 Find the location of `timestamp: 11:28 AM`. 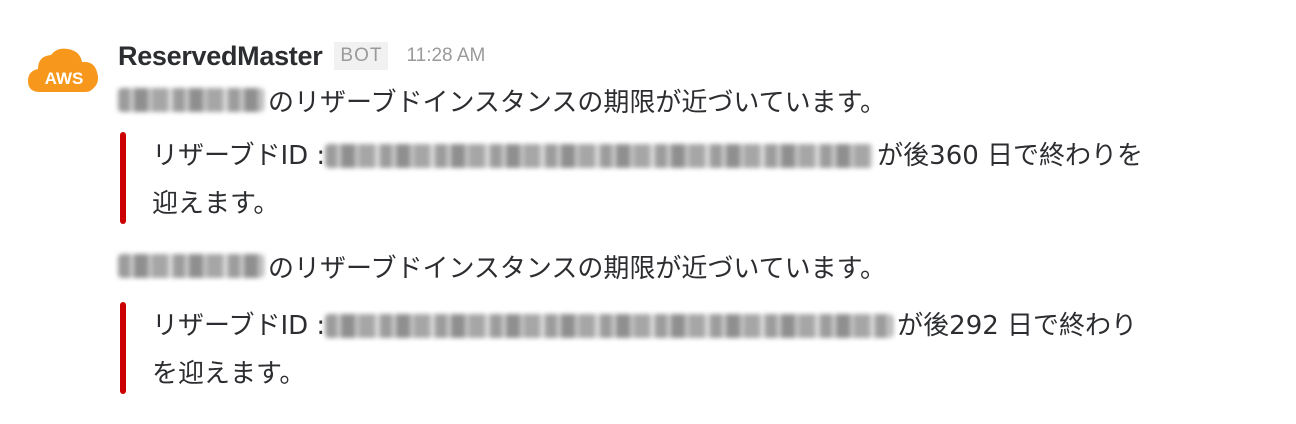

timestamp: 11:28 AM is located at coordinates (445, 56).